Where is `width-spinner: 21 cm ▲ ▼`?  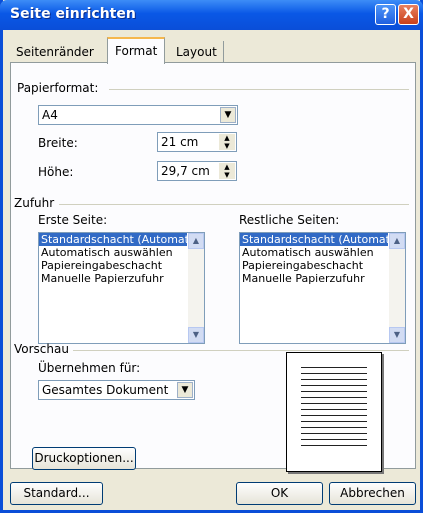 width-spinner: 21 cm ▲ ▼ is located at coordinates (197, 142).